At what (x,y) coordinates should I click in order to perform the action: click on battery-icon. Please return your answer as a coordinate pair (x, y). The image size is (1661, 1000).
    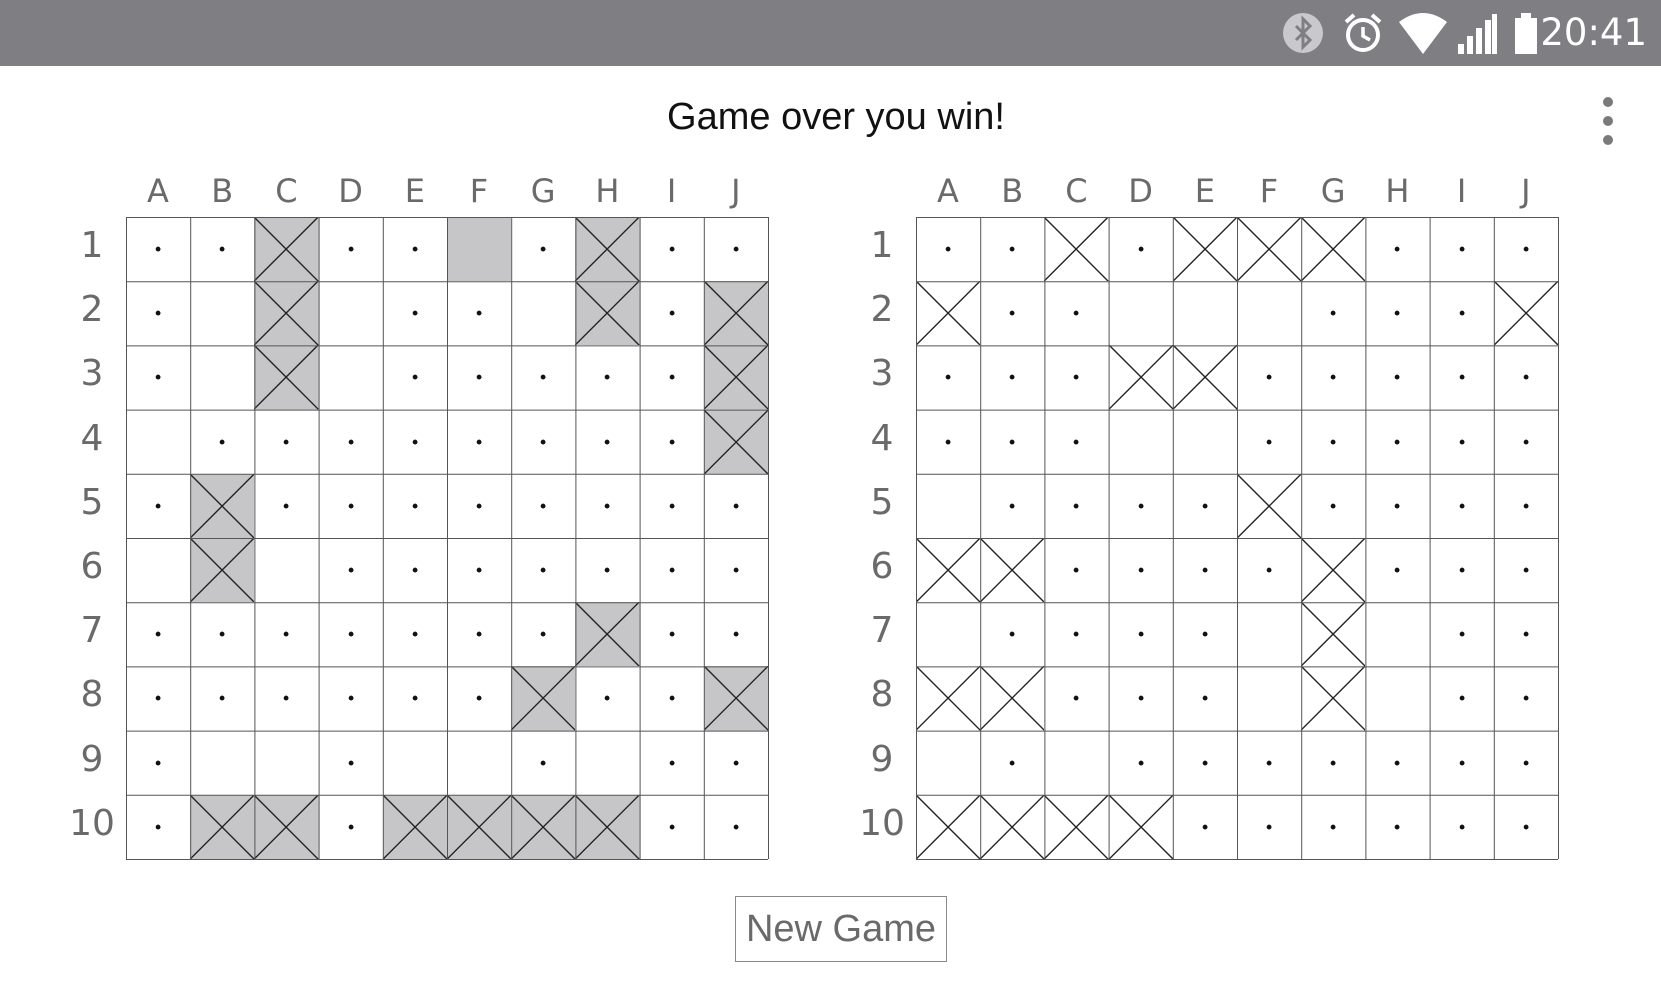
    Looking at the image, I should click on (1526, 33).